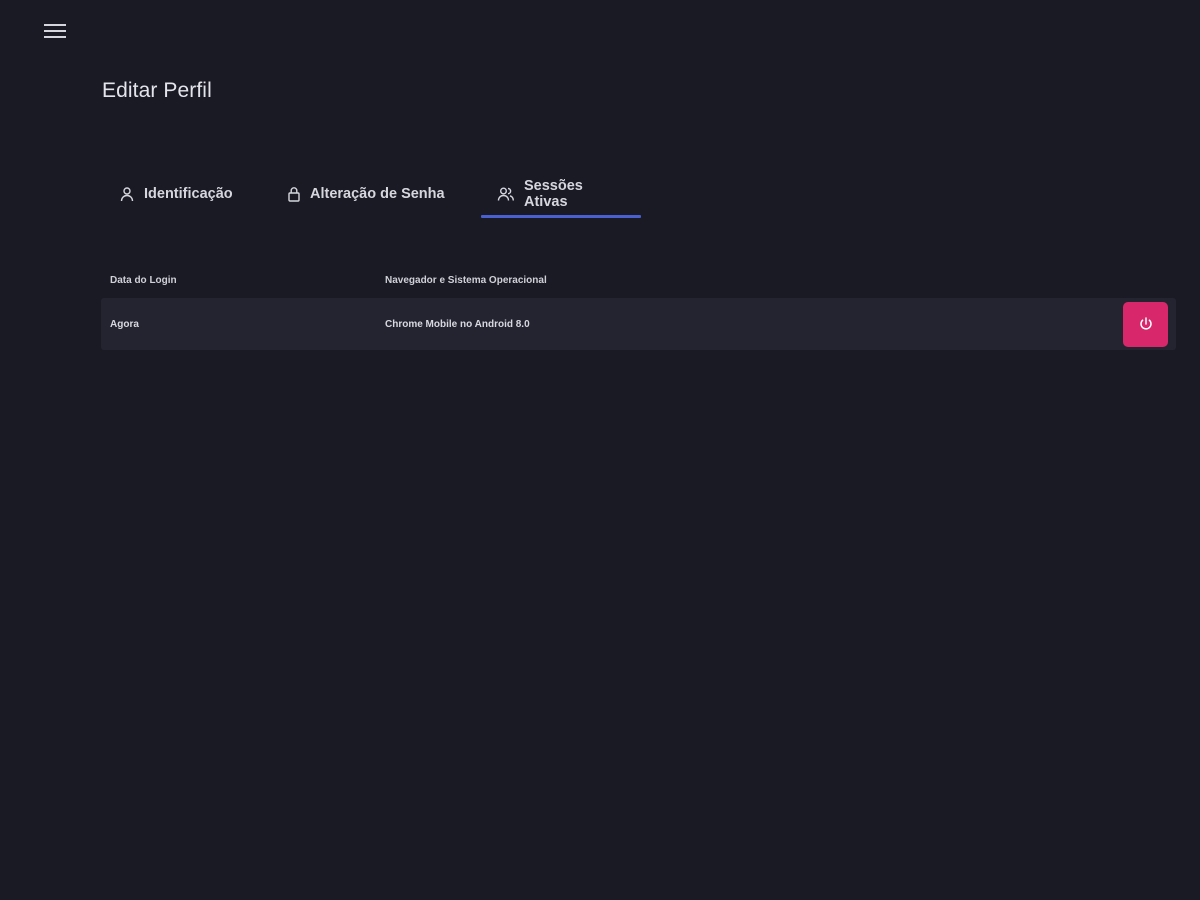 The height and width of the screenshot is (900, 1200). What do you see at coordinates (457, 324) in the screenshot?
I see `session-browser: Chrome Mobile no Android 8.0` at bounding box center [457, 324].